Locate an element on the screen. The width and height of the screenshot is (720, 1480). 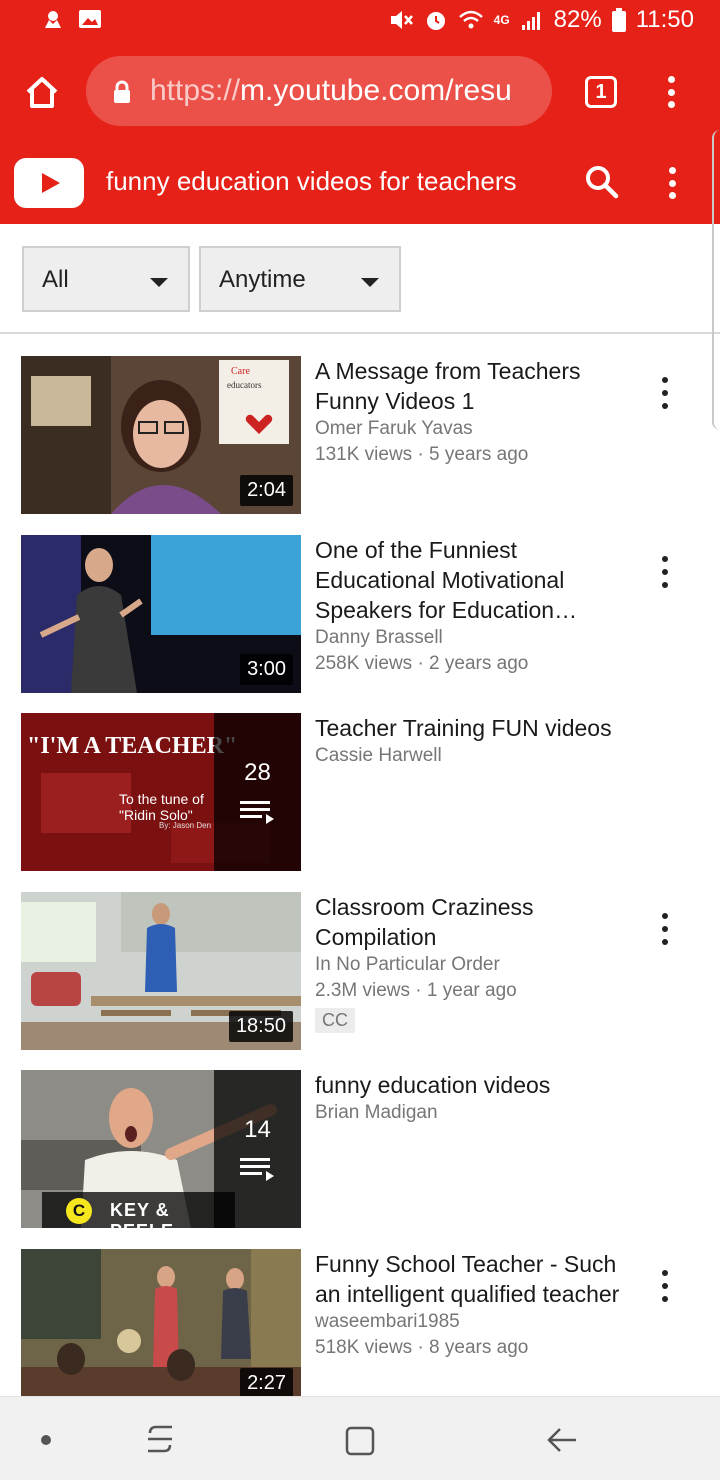
system-nav-bar is located at coordinates (360, 1438).